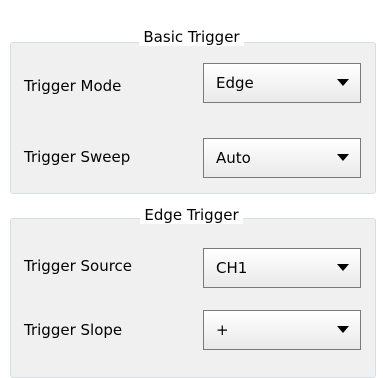  What do you see at coordinates (73, 86) in the screenshot?
I see `trigger-mode-label: Trigger Mode` at bounding box center [73, 86].